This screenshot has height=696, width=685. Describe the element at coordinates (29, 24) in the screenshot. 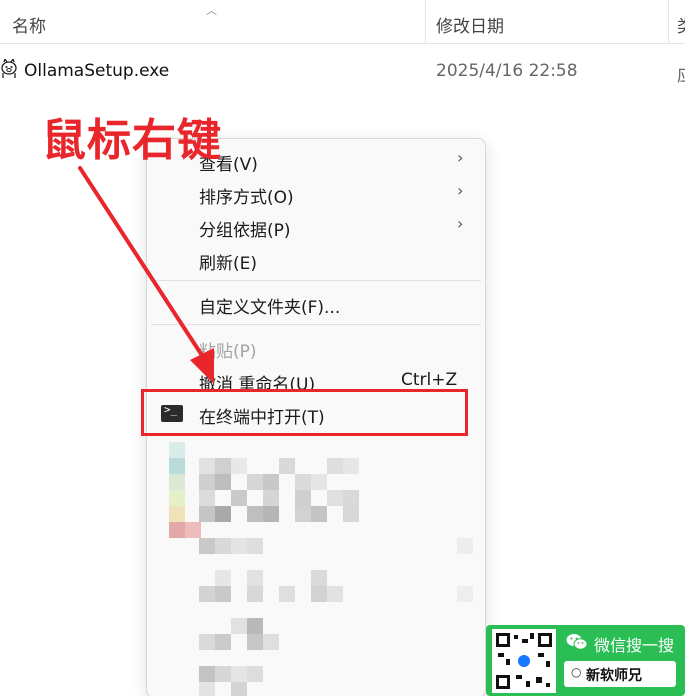

I see `column-name-header: 名称` at that location.